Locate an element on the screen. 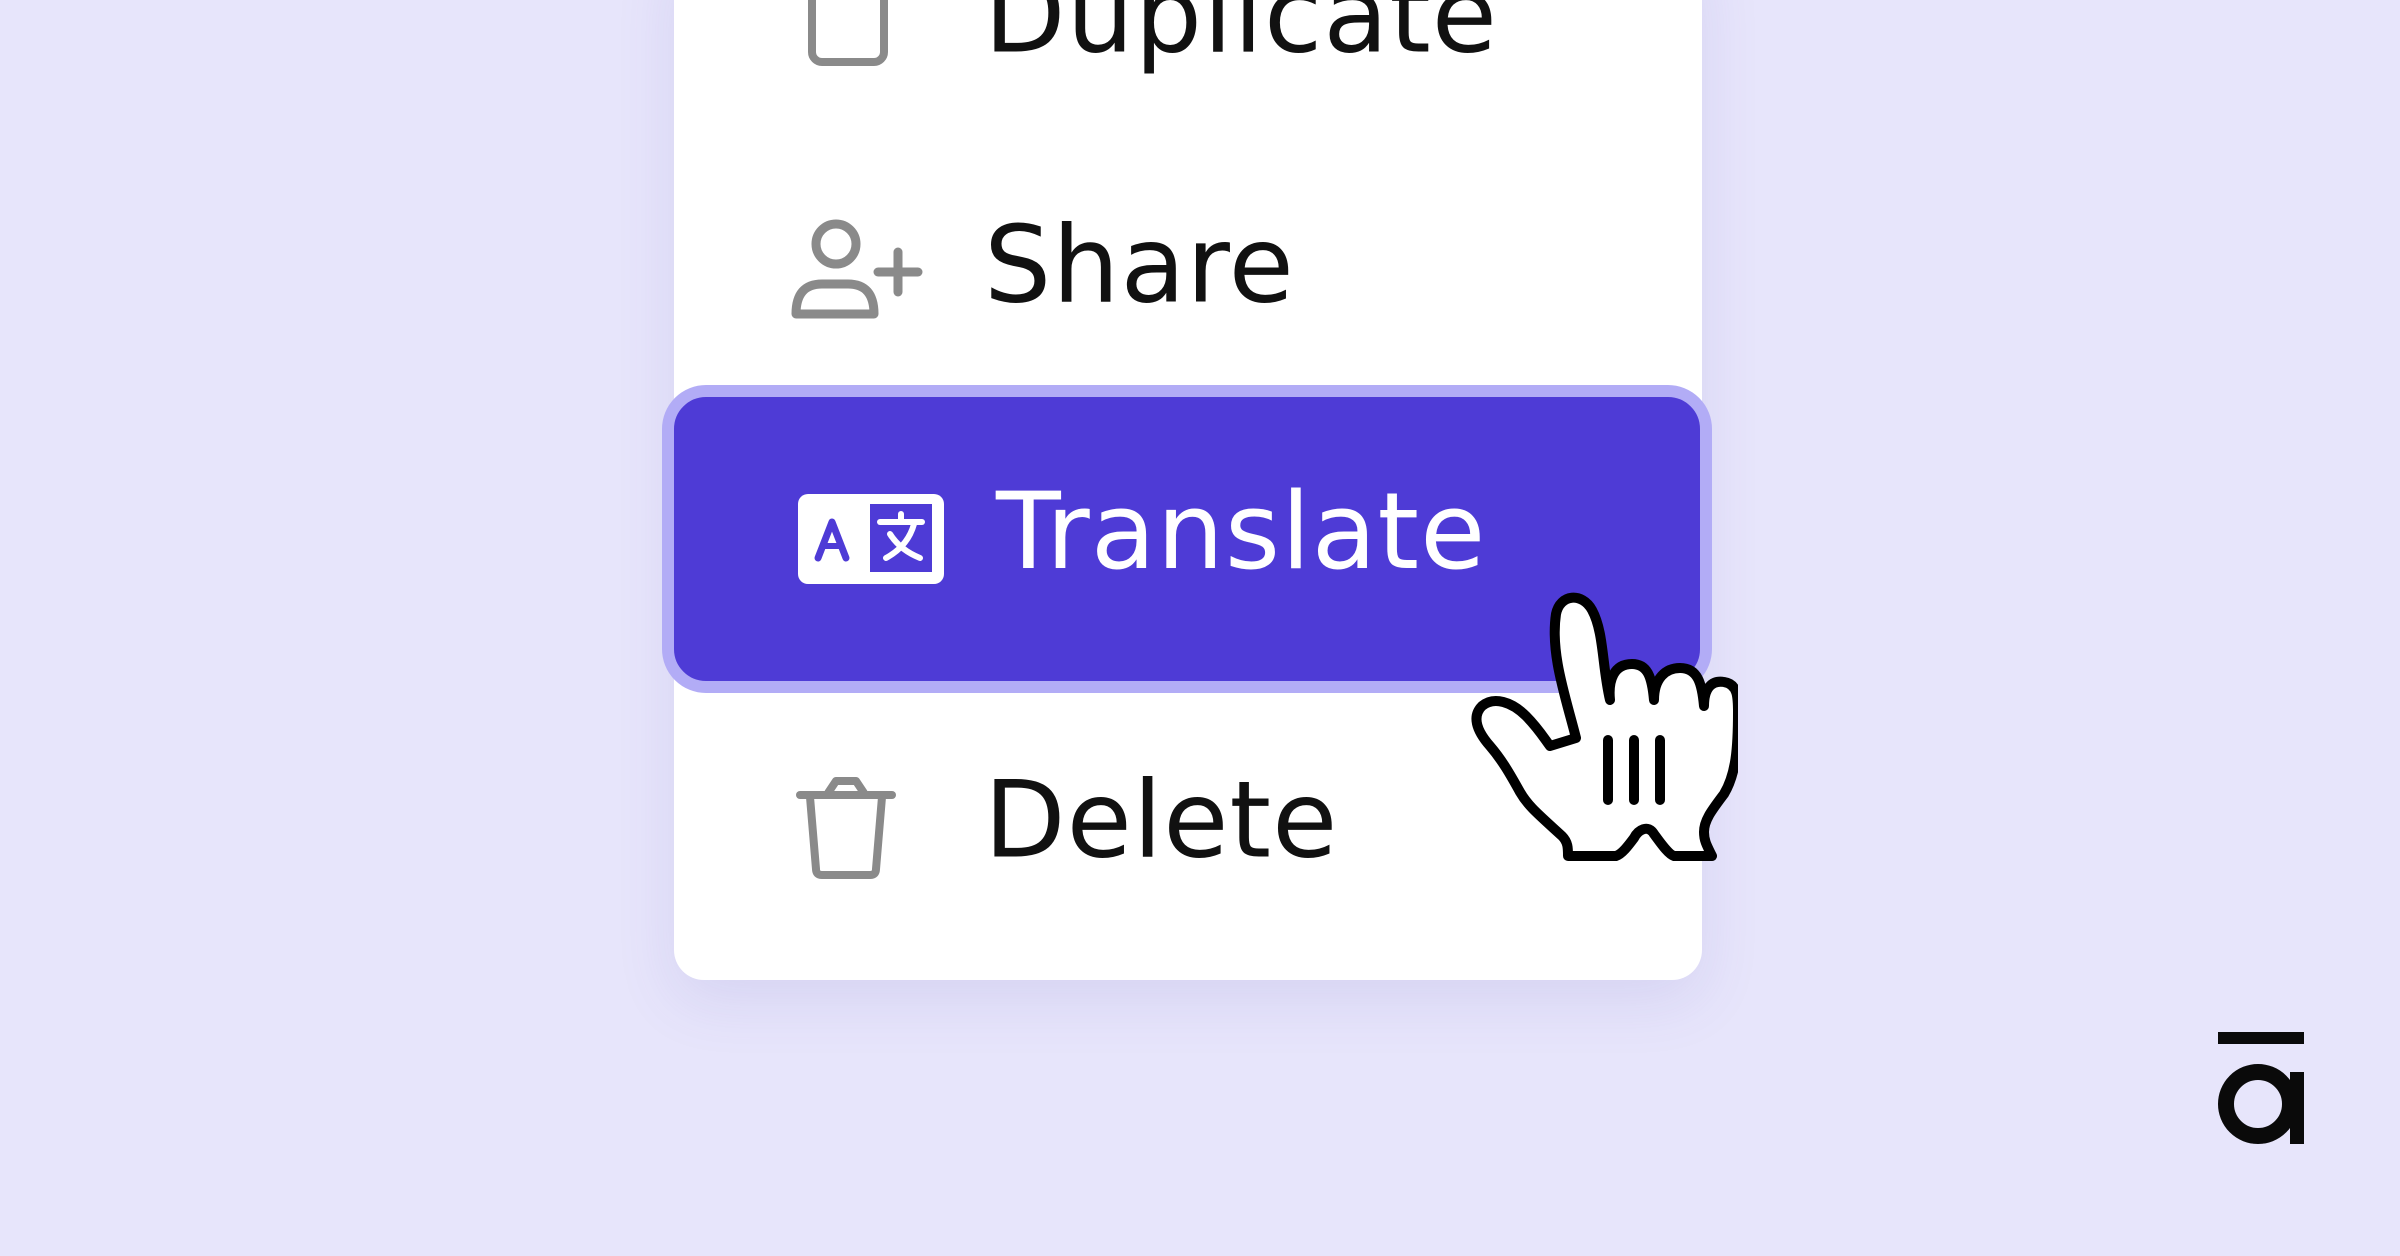  menu-item-label: Translate is located at coordinates (1241, 532).